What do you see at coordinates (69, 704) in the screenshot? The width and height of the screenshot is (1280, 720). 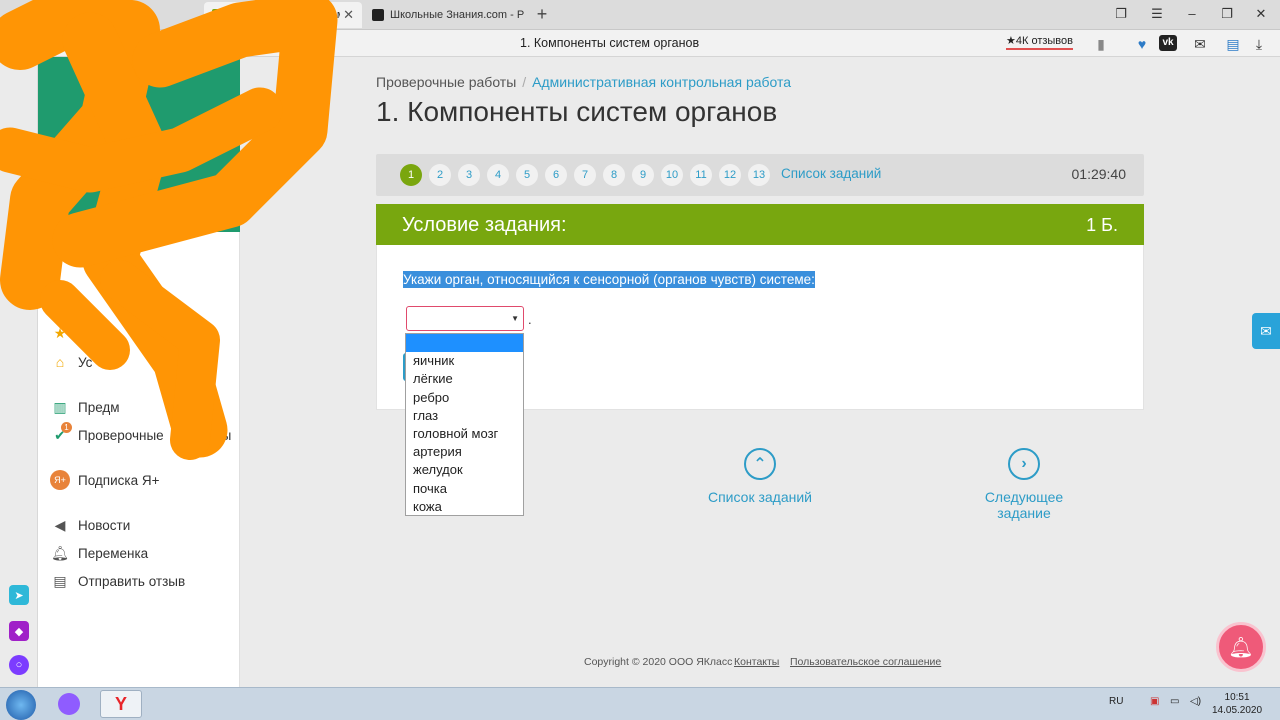 I see `taskbar-alice` at bounding box center [69, 704].